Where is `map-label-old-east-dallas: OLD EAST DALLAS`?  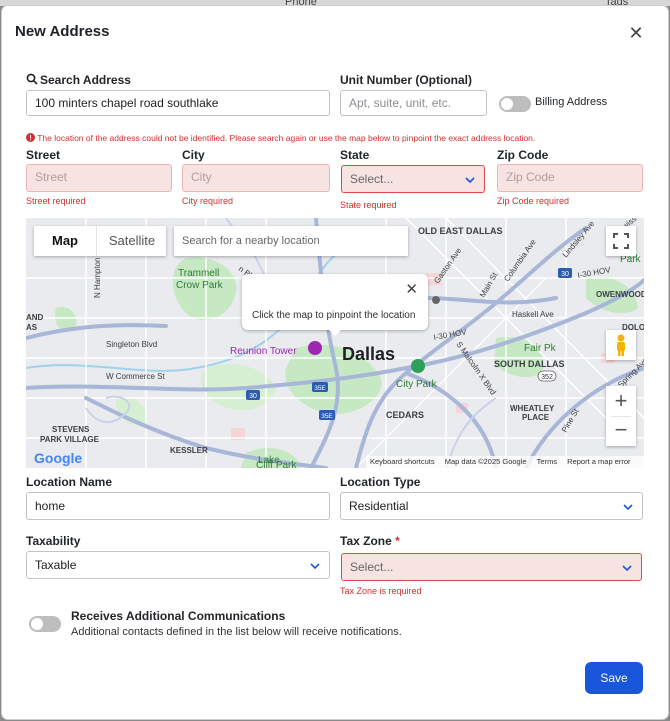
map-label-old-east-dallas: OLD EAST DALLAS is located at coordinates (460, 231).